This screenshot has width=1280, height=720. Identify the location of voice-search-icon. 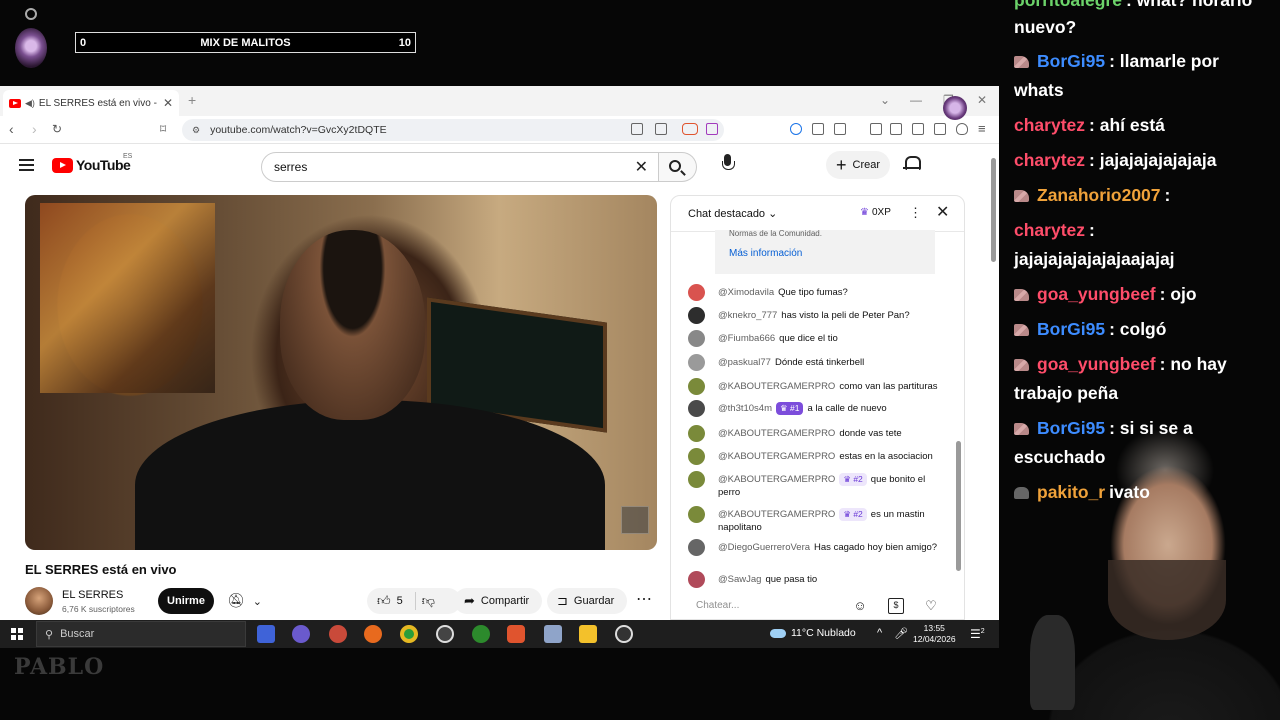
(728, 164).